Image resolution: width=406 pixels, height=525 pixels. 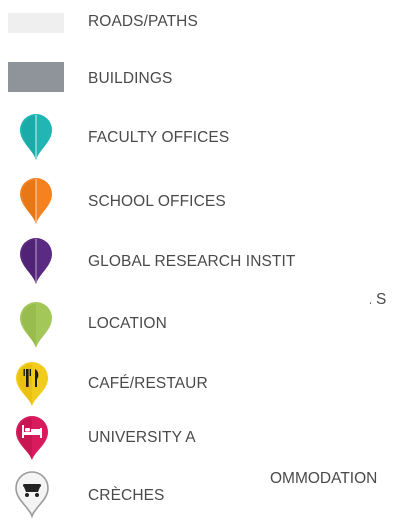 I want to click on fork-knife-pin-icon, so click(x=33, y=385).